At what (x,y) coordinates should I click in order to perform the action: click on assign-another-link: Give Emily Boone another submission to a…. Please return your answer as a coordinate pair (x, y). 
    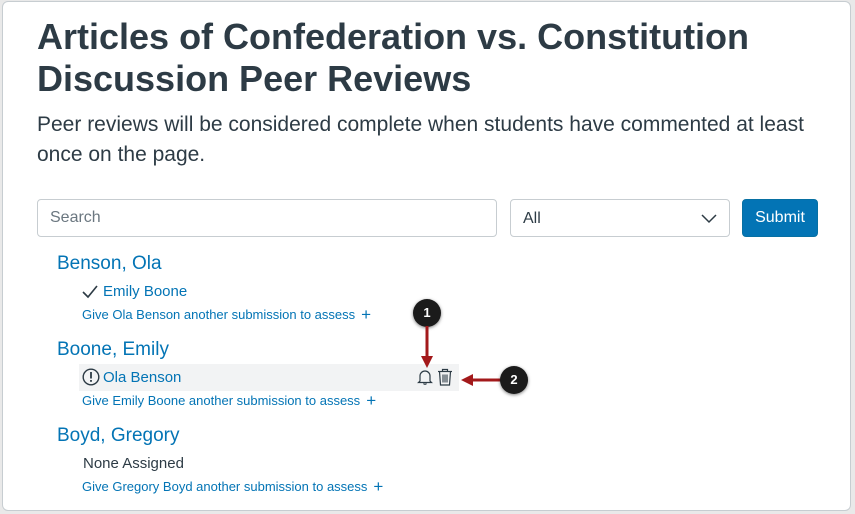
    Looking at the image, I should click on (229, 400).